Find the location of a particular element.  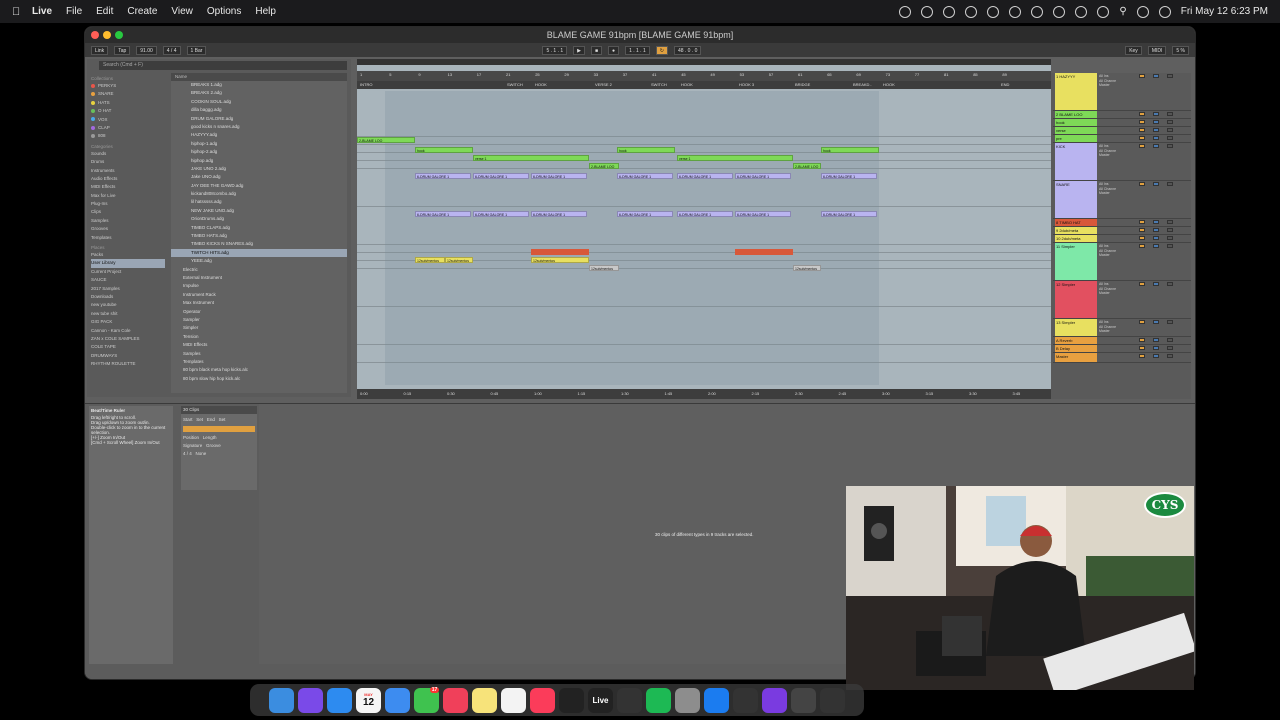

mixer-track: 9 2dub/meta is located at coordinates (1122, 231).